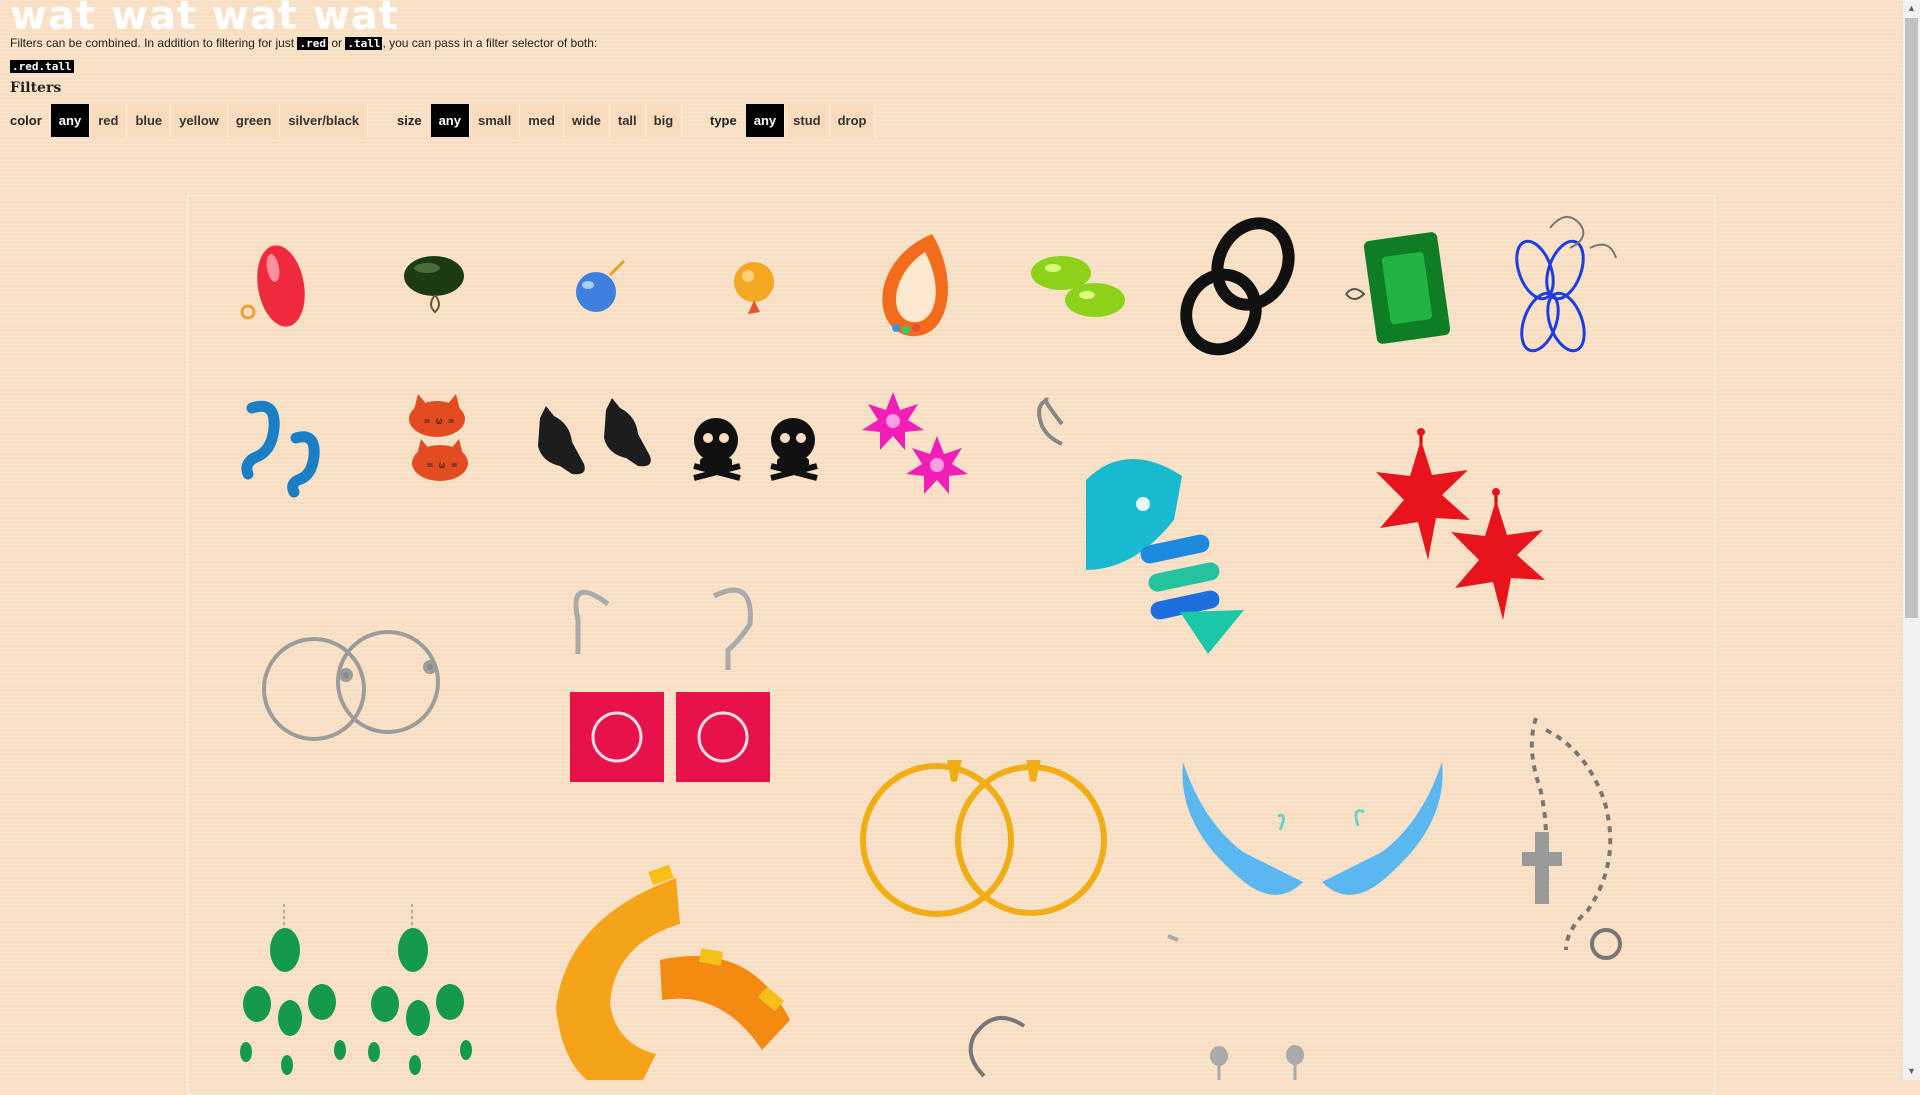 The width and height of the screenshot is (1920, 1095). What do you see at coordinates (1460, 524) in the screenshot?
I see `red-maple-leaf-earrings` at bounding box center [1460, 524].